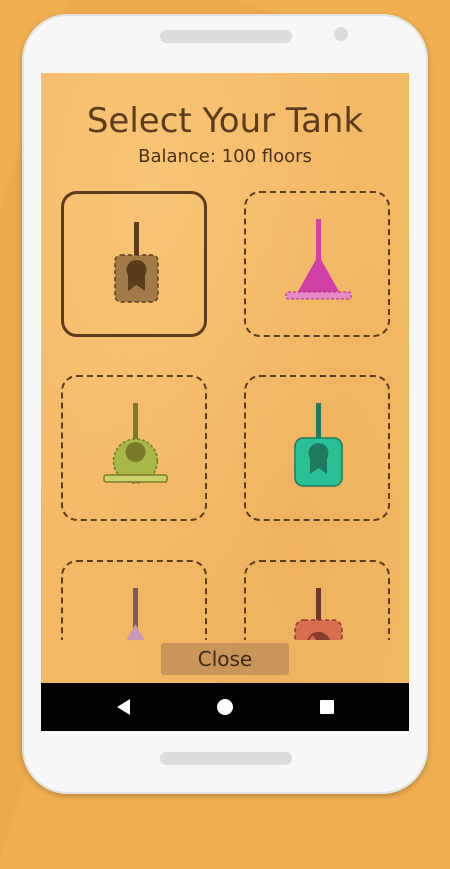  I want to click on back-icon, so click(123, 707).